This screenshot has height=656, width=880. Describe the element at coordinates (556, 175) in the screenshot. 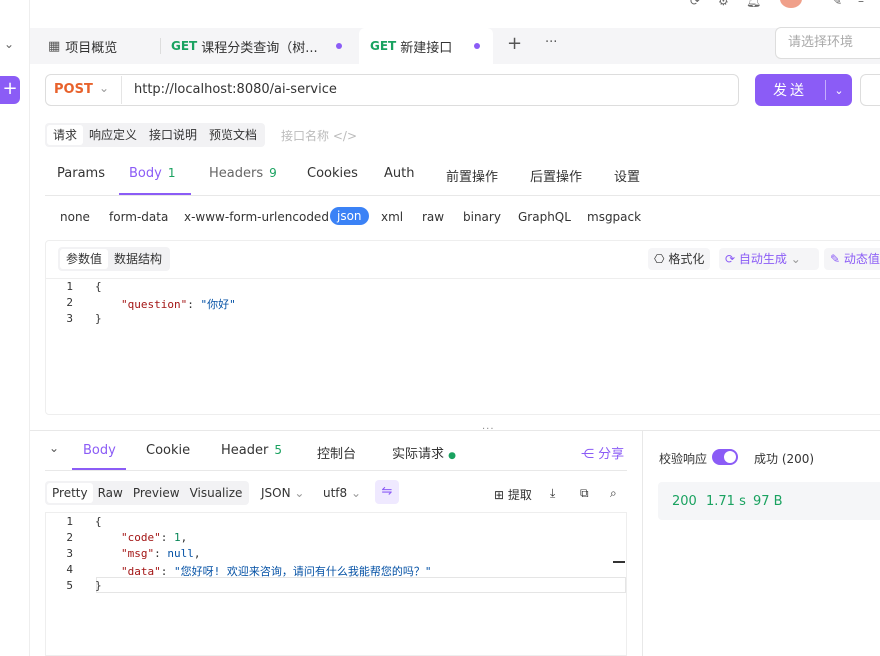

I see `tab-post-ops: 后置操作` at that location.